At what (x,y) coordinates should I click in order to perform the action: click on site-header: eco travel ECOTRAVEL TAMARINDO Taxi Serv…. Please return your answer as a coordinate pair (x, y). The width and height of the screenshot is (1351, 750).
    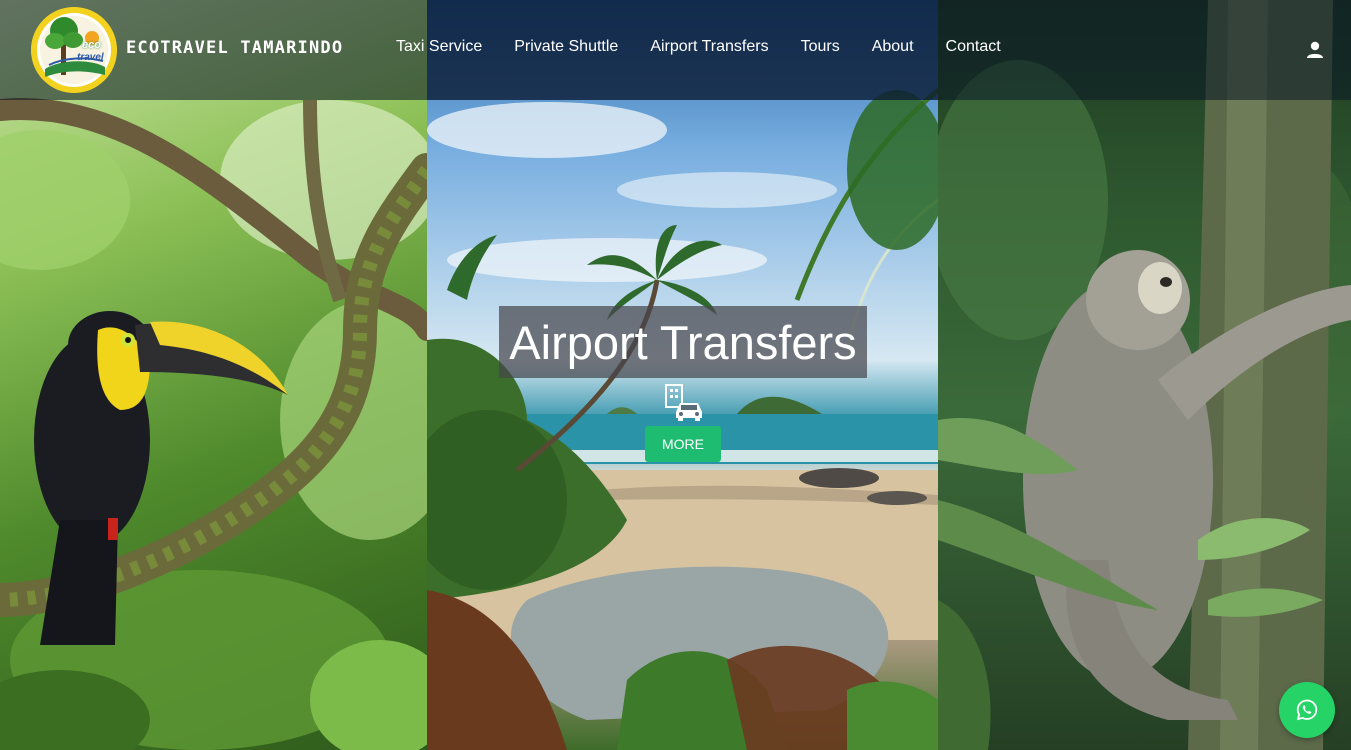
    Looking at the image, I should click on (675, 50).